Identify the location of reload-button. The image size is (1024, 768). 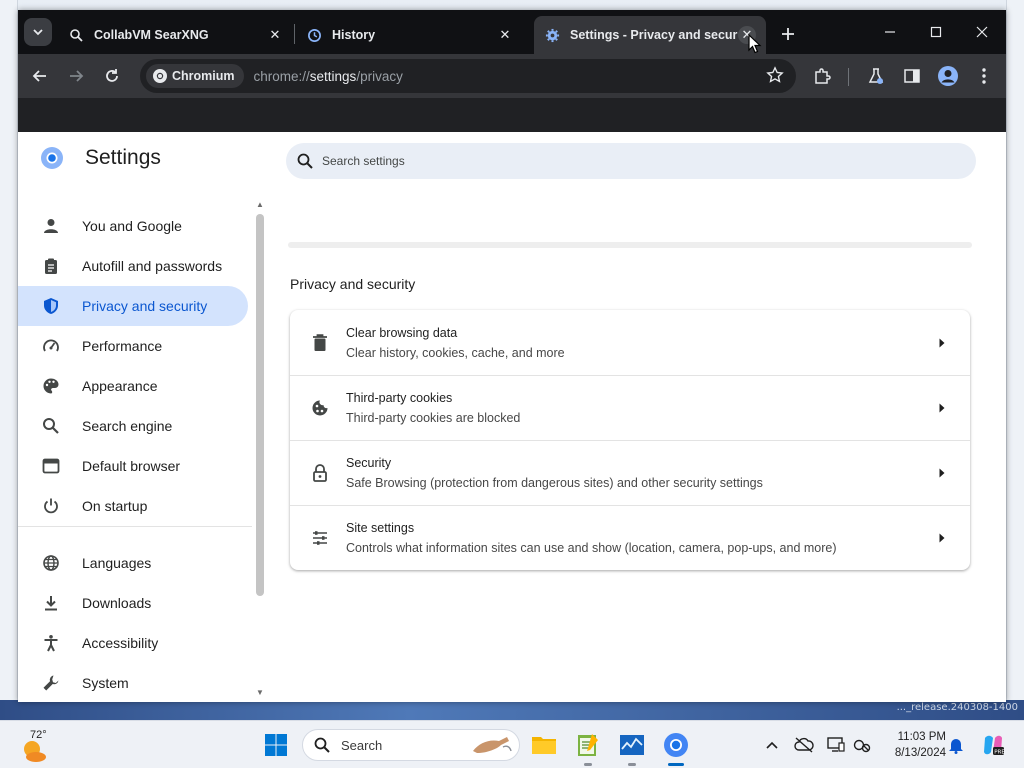
(112, 76).